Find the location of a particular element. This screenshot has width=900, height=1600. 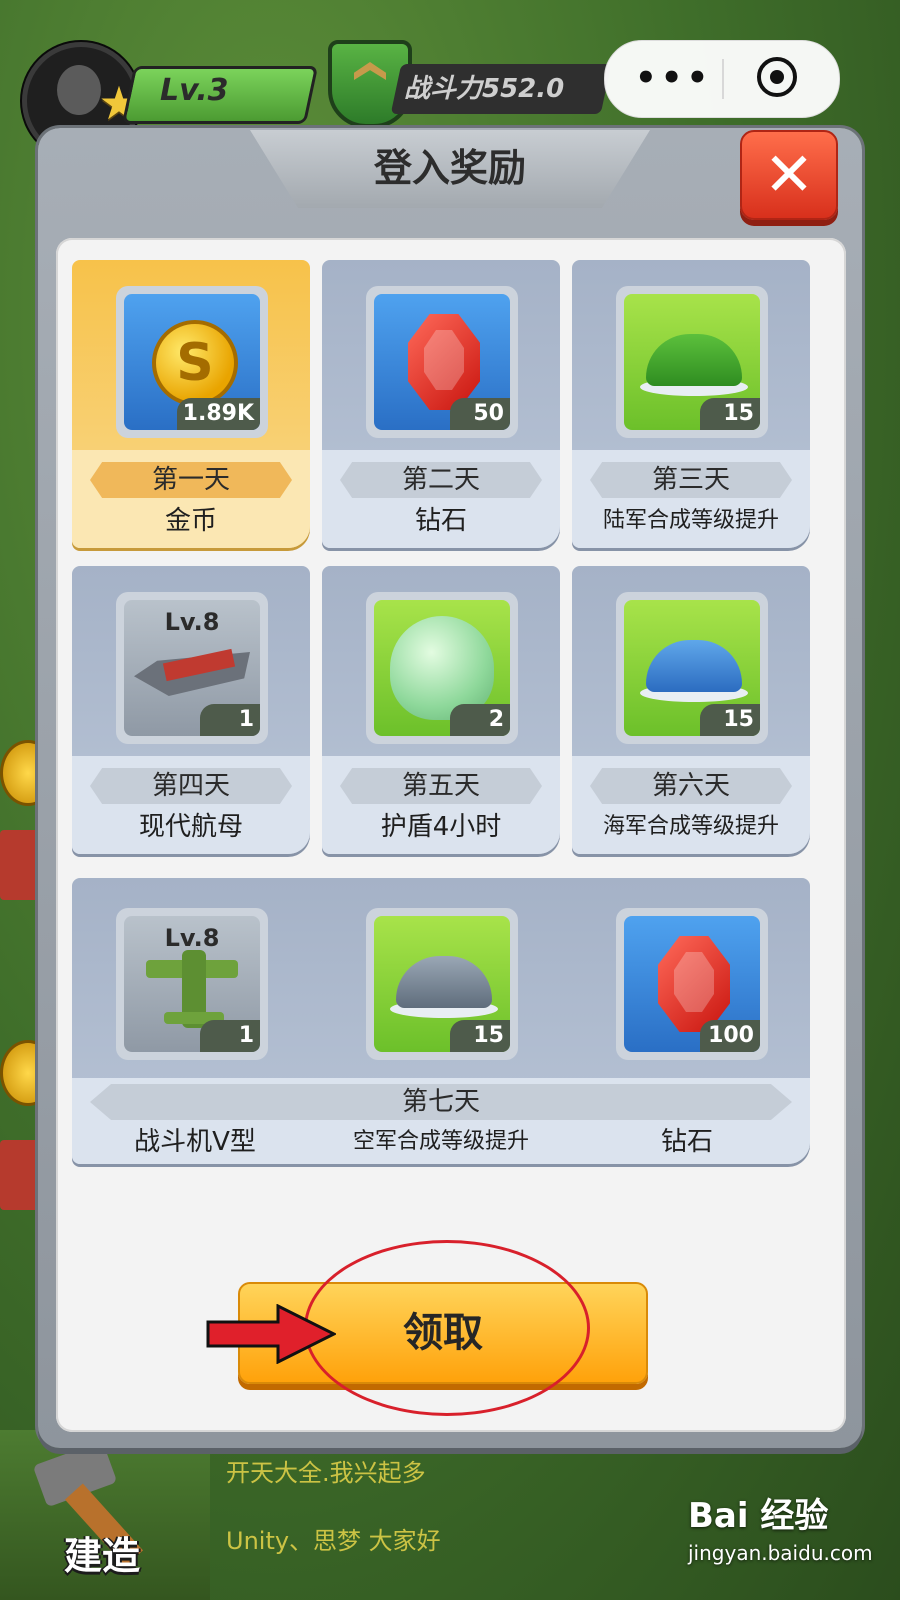

annotation-circle is located at coordinates (447, 1328).